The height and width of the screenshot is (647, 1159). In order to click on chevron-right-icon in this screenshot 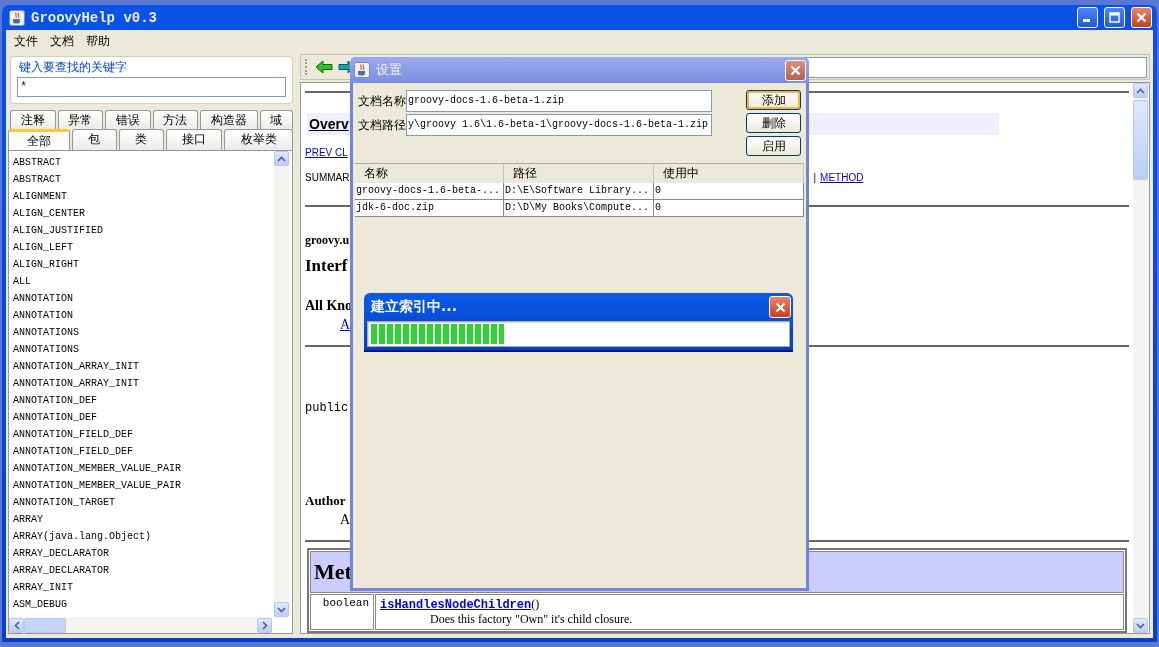, I will do `click(264, 625)`.